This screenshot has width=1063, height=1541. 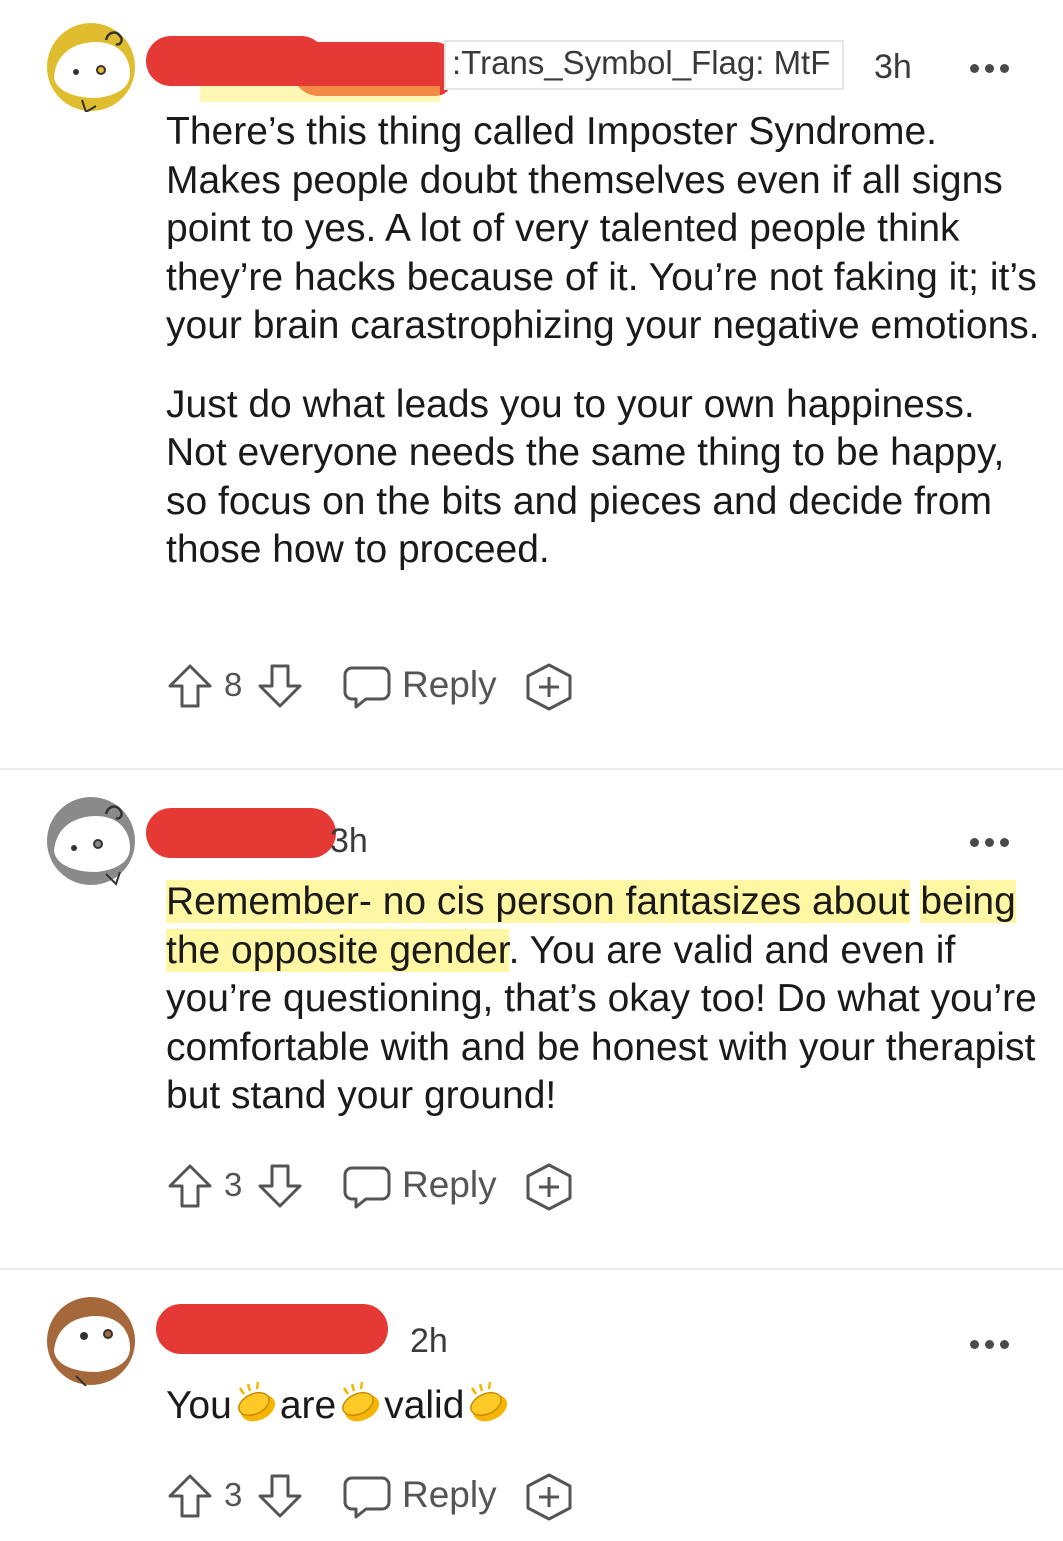 I want to click on comment-actions: 8 Reply, so click(x=376, y=687).